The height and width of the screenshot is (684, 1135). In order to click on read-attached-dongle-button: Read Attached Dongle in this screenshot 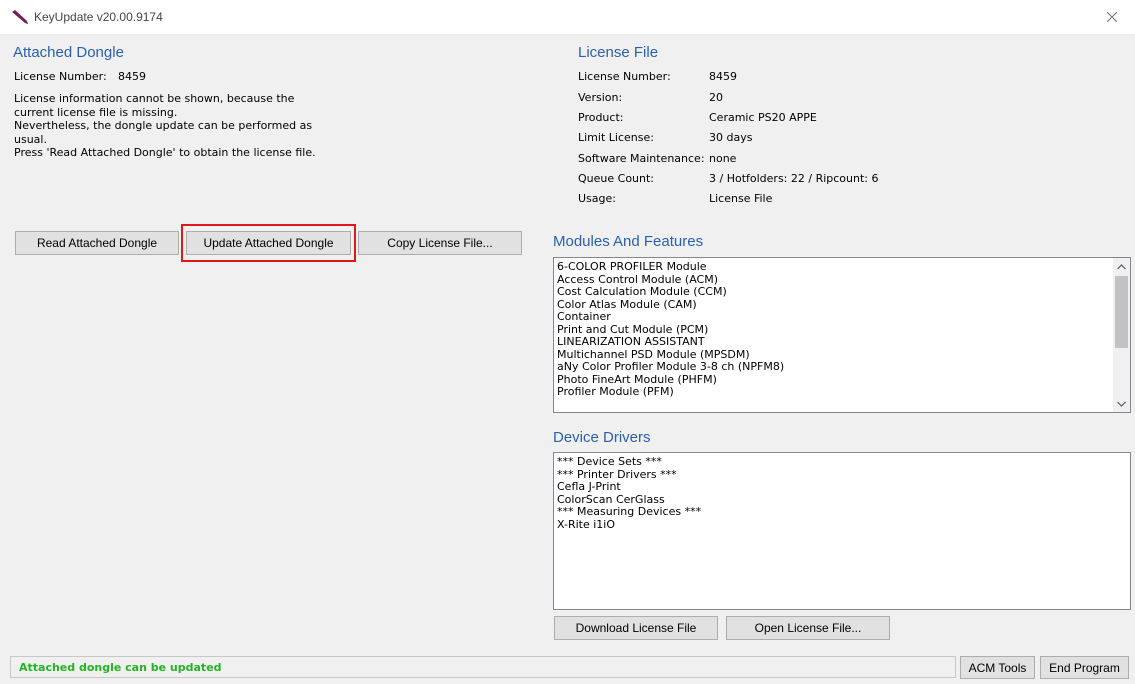, I will do `click(97, 243)`.